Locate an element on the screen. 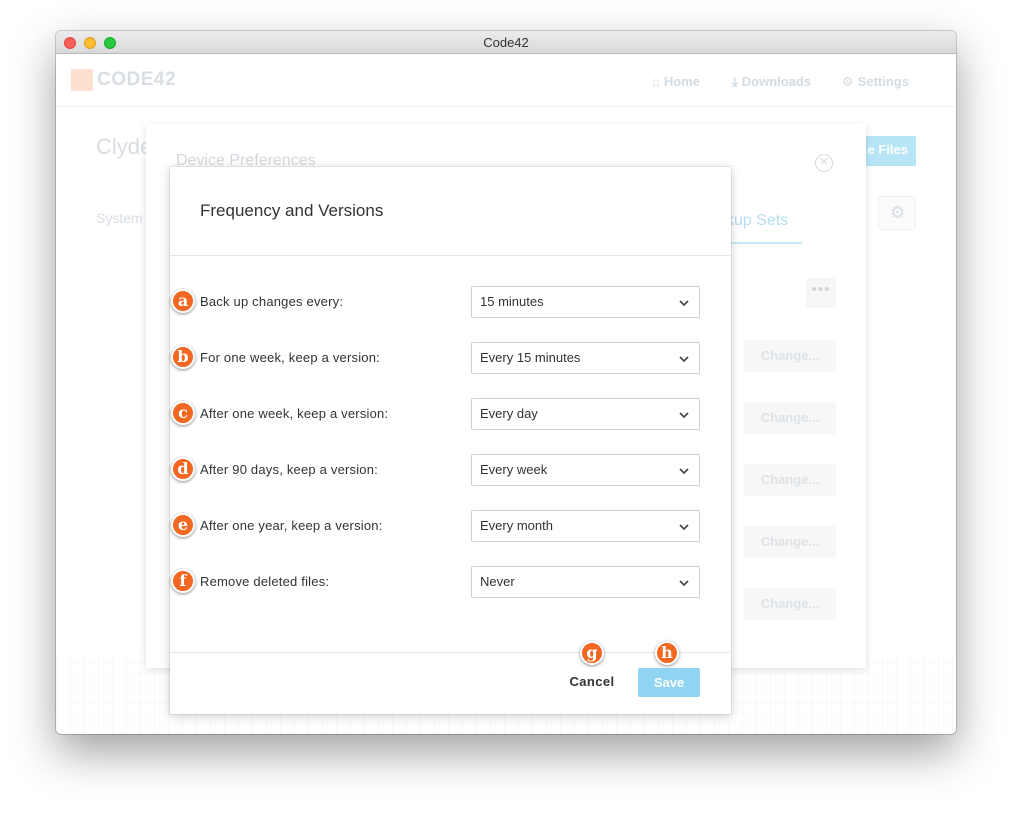 The image size is (1012, 814). select-value: 15 minutes is located at coordinates (512, 301).